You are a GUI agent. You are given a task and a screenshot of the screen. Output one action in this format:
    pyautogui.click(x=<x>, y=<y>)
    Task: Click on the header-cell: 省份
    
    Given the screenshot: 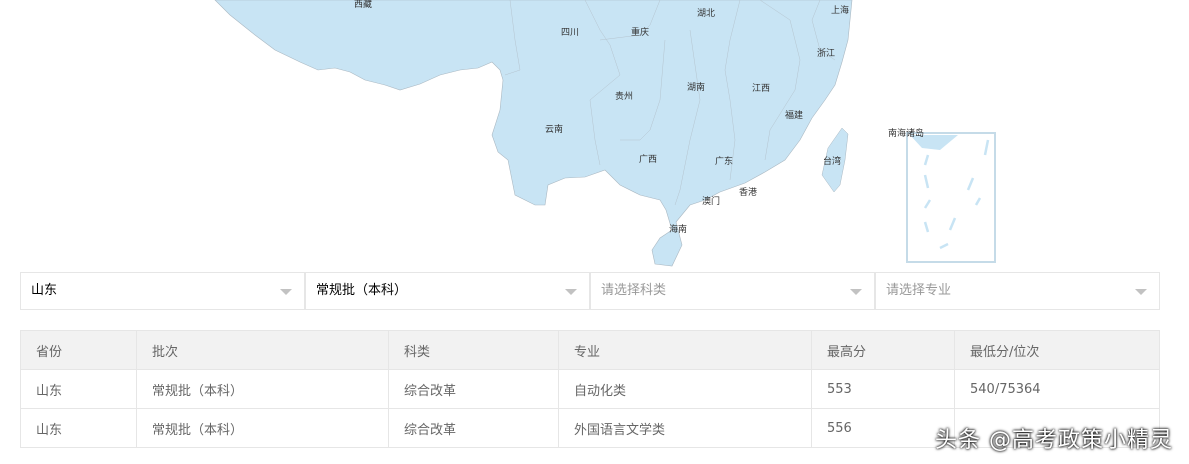 What is the action you would take?
    pyautogui.click(x=78, y=350)
    